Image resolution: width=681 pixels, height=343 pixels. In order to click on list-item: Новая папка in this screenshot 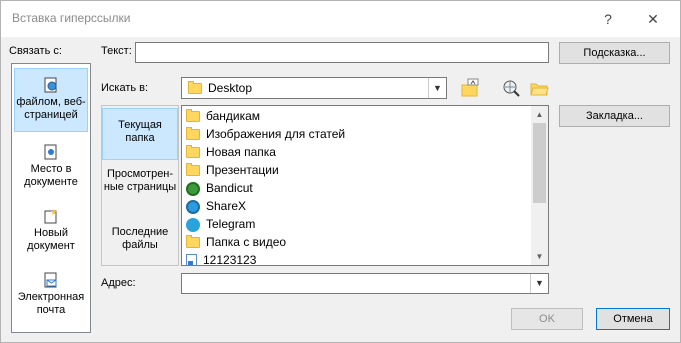, I will do `click(231, 152)`.